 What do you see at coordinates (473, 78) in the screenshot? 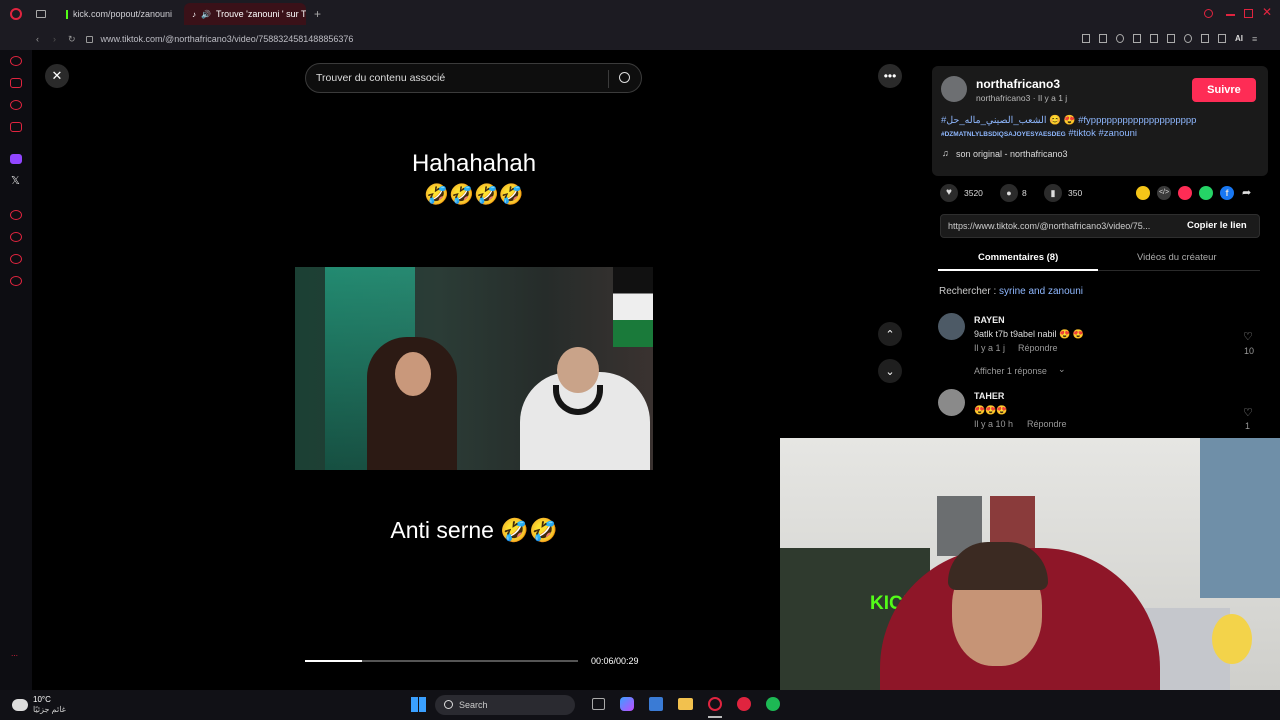
I see `related-search-input: Trouver du contenu associé` at bounding box center [473, 78].